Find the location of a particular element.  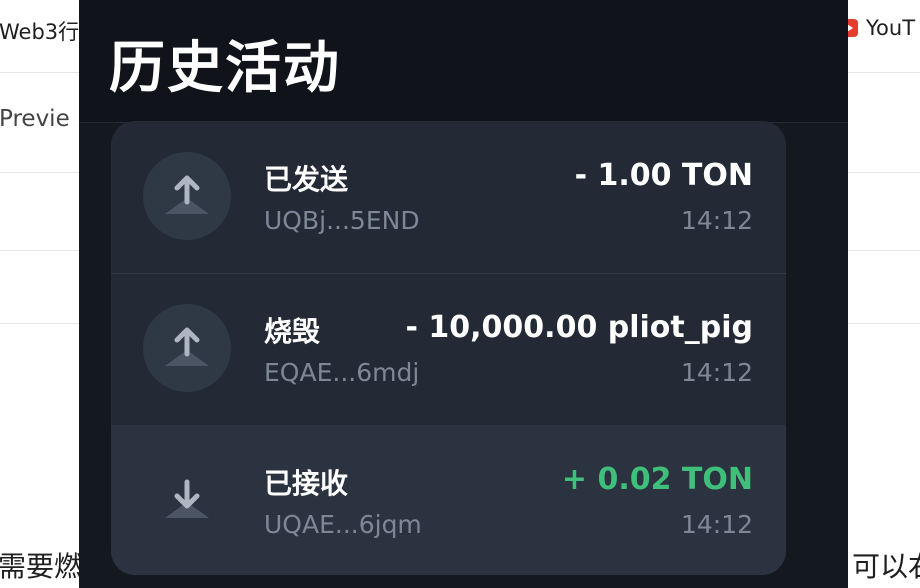

transaction-label: 已发送 is located at coordinates (306, 179).